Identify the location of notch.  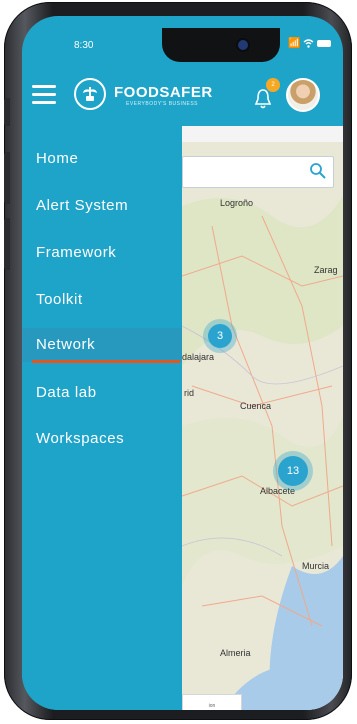
(221, 45).